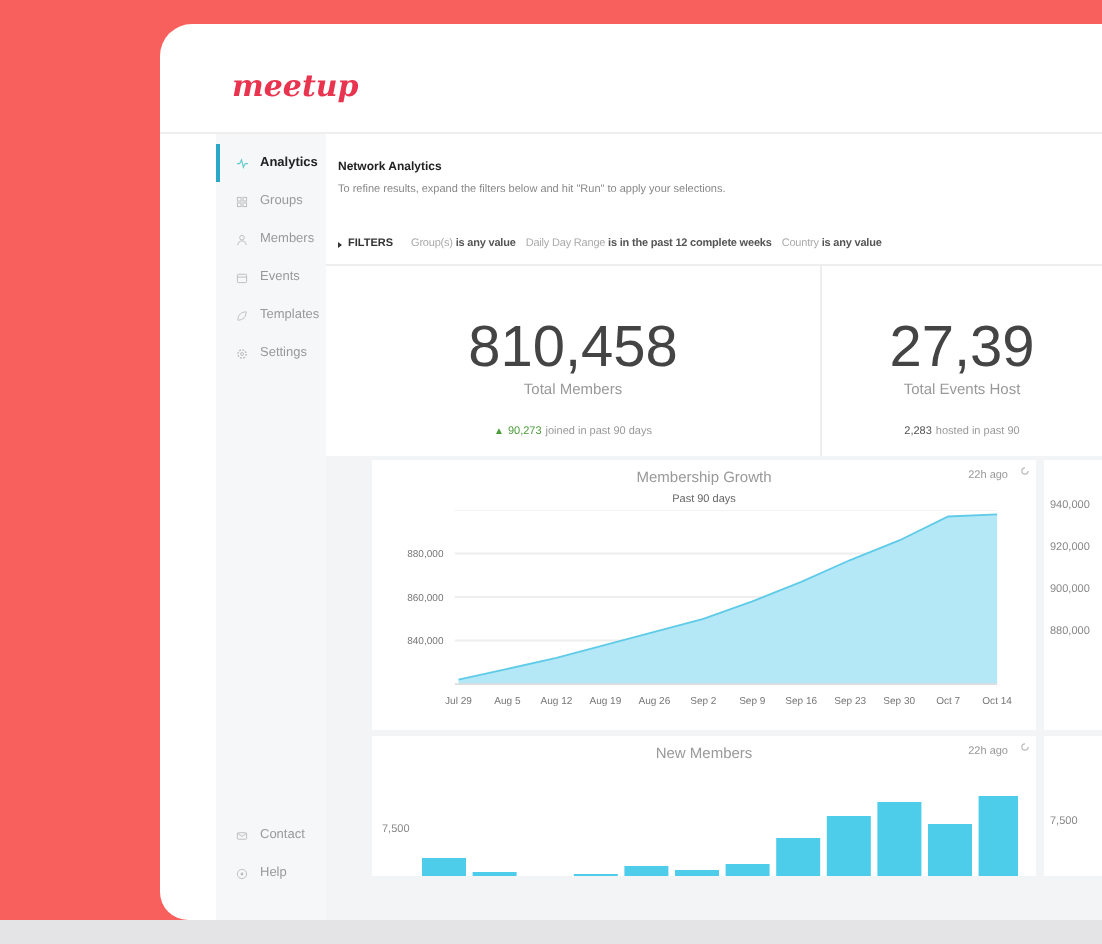 The height and width of the screenshot is (944, 1102). What do you see at coordinates (242, 873) in the screenshot?
I see `help-icon` at bounding box center [242, 873].